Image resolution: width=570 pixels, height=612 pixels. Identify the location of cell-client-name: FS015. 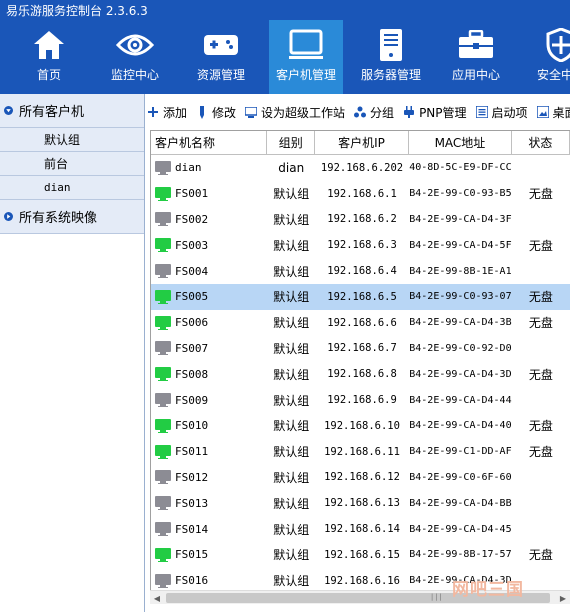
(209, 555).